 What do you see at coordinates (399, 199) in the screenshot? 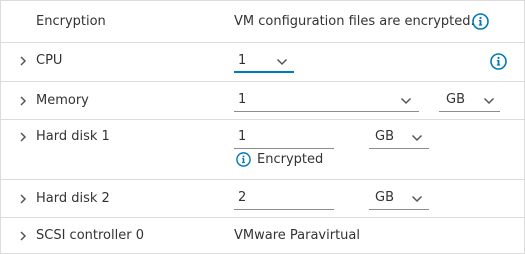
I see `hard-disk-2-unit-select: GB` at bounding box center [399, 199].